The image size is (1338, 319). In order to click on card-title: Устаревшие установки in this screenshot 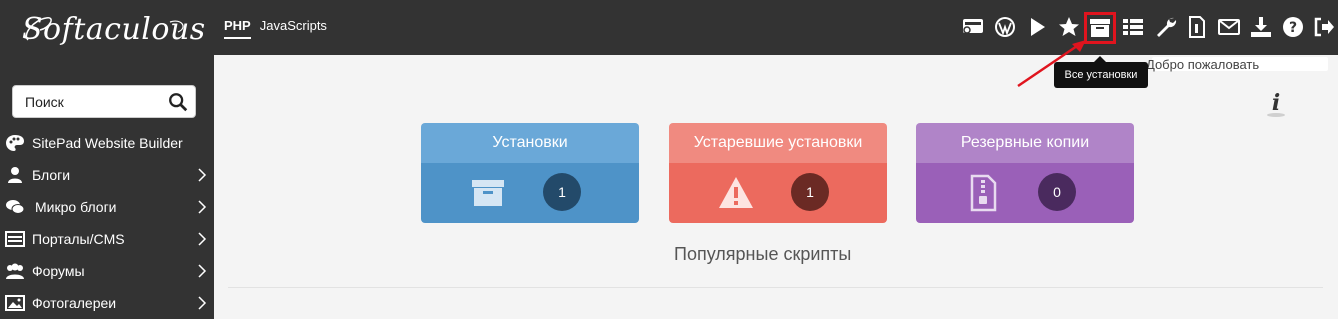, I will do `click(778, 143)`.